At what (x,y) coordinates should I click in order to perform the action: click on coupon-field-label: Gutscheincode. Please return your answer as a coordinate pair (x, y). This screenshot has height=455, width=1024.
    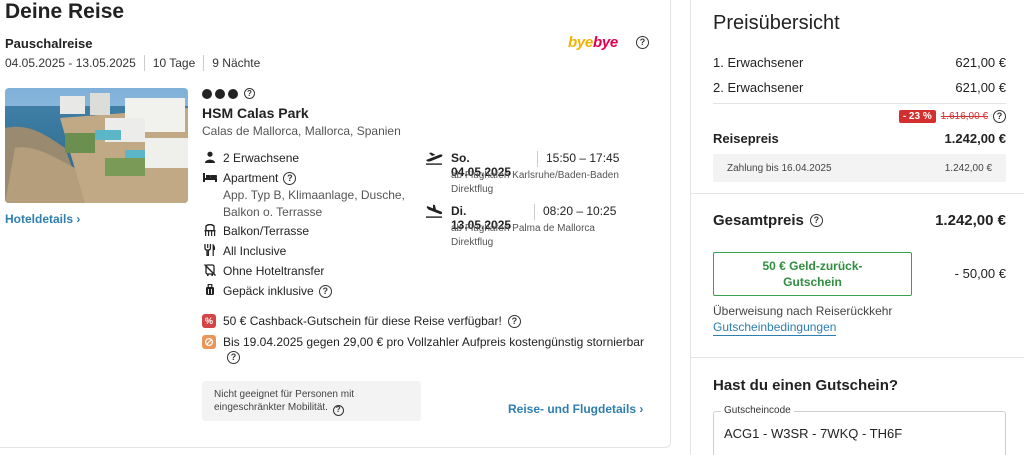
    Looking at the image, I should click on (757, 410).